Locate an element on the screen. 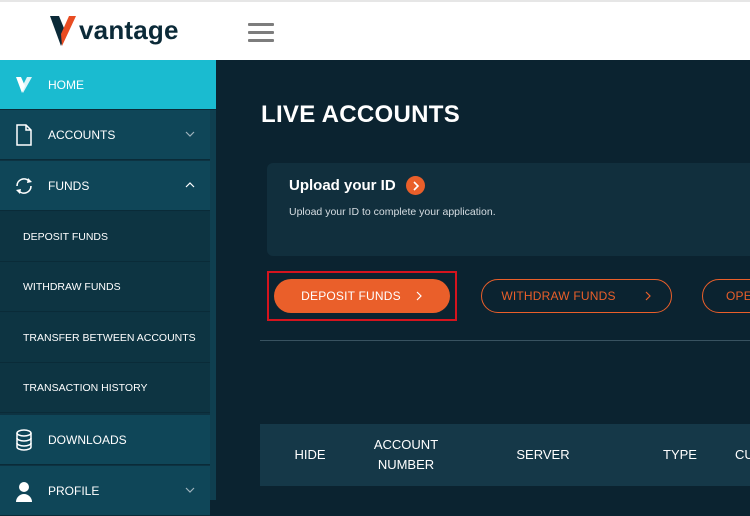 The image size is (750, 516). accounts-table-header: HIDE ACCOUNT NUMBER SERVER TYPE CU is located at coordinates (505, 455).